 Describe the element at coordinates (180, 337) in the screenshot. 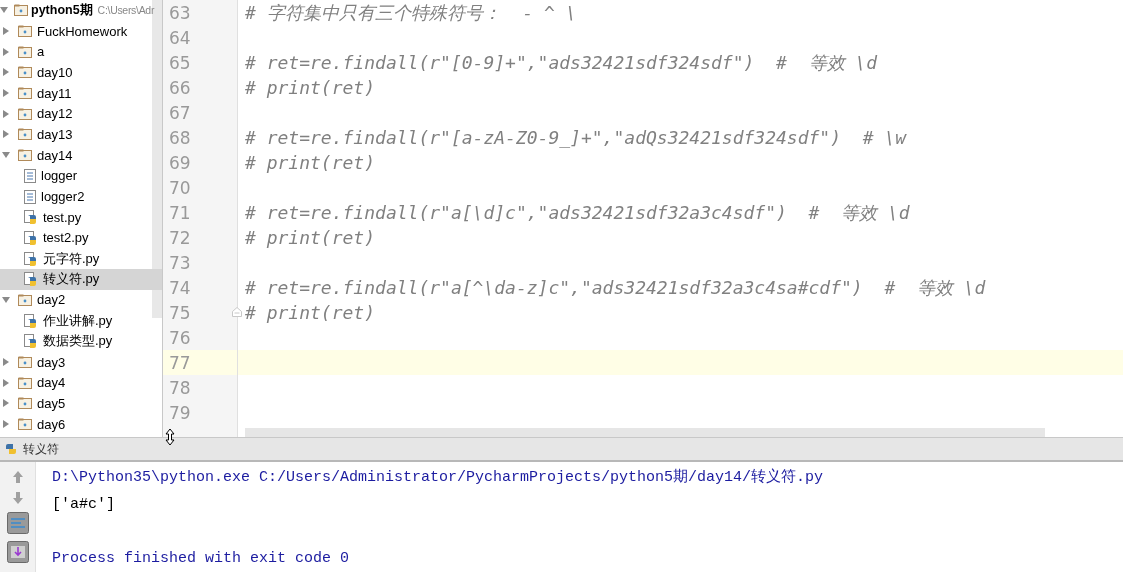

I see `line-number: 76` at that location.